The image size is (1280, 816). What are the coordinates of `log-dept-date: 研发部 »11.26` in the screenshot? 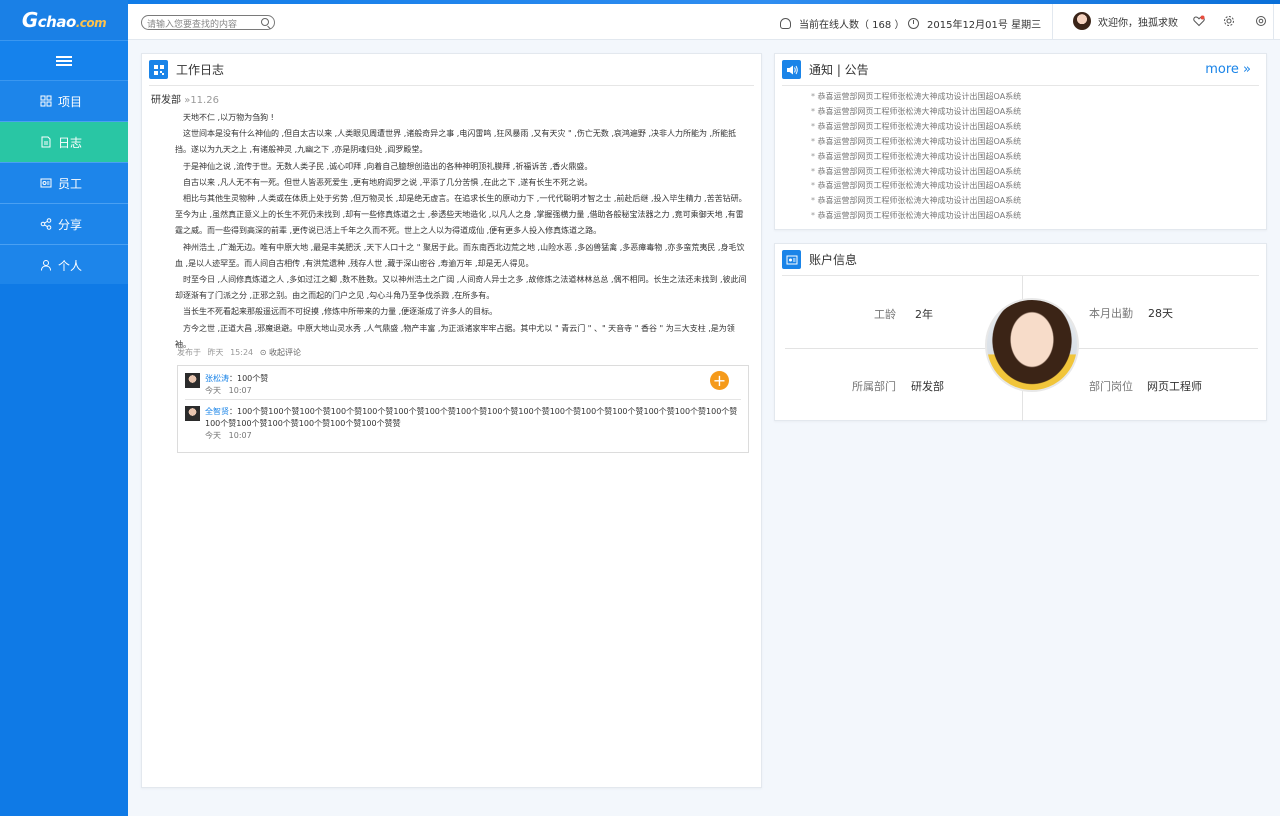 It's located at (185, 98).